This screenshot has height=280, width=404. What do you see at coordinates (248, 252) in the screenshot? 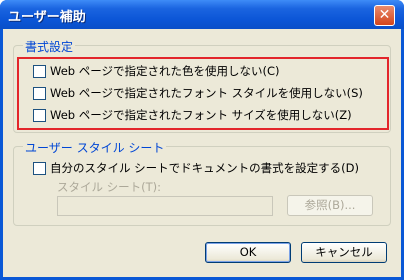
I see `ok-button: OK` at bounding box center [248, 252].